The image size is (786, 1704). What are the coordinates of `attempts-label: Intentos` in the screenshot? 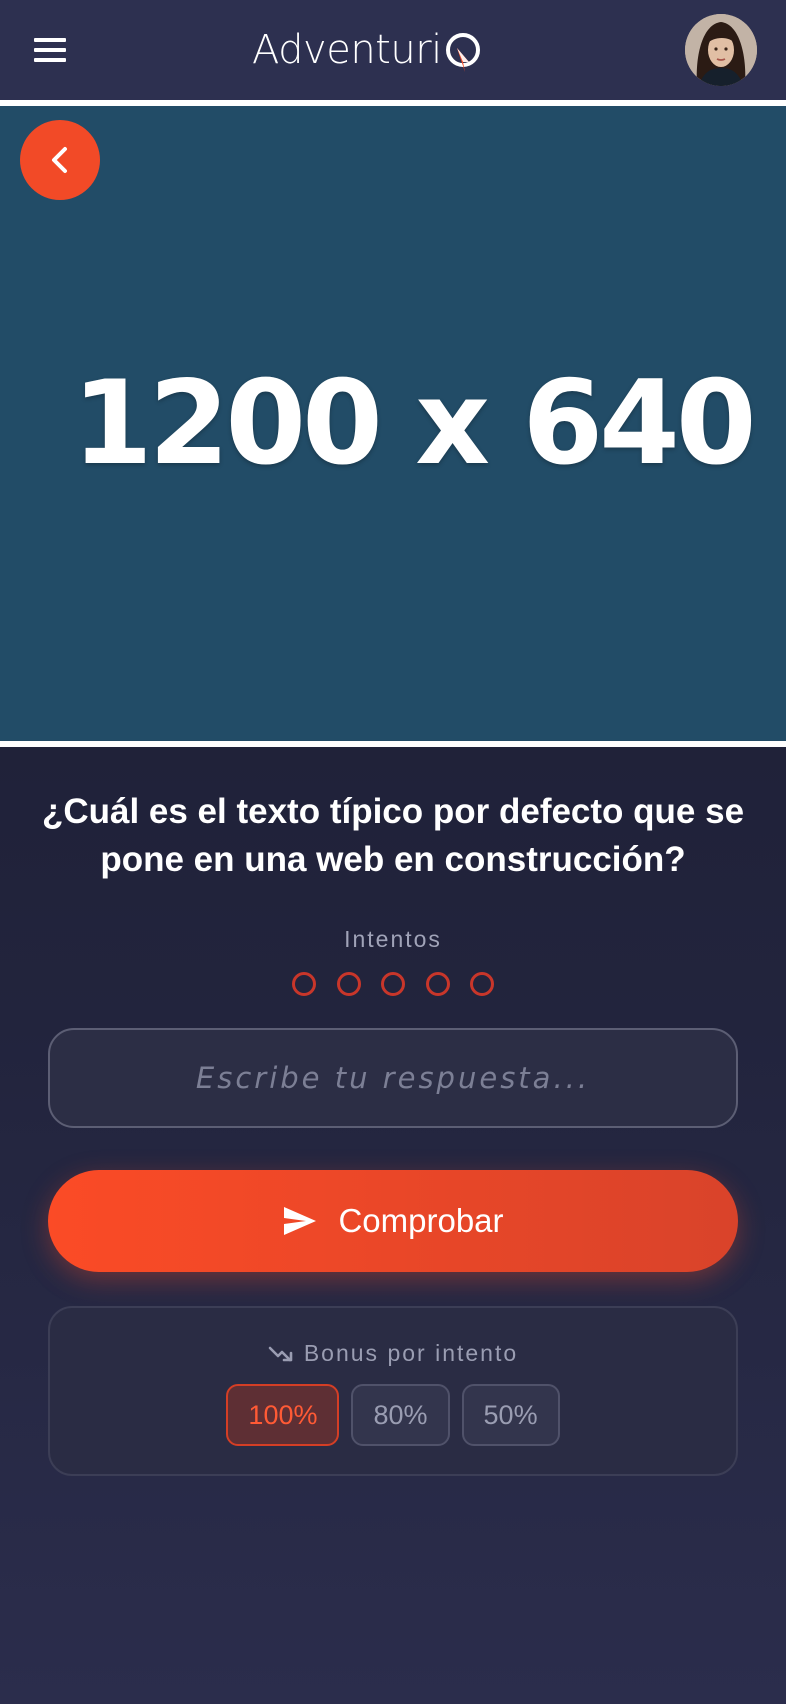 It's located at (393, 939).